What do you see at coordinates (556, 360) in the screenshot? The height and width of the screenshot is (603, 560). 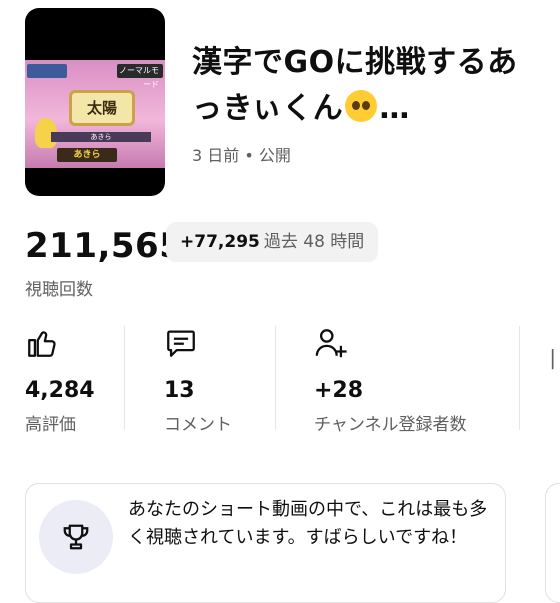 I see `next-stat-peek: ▏` at bounding box center [556, 360].